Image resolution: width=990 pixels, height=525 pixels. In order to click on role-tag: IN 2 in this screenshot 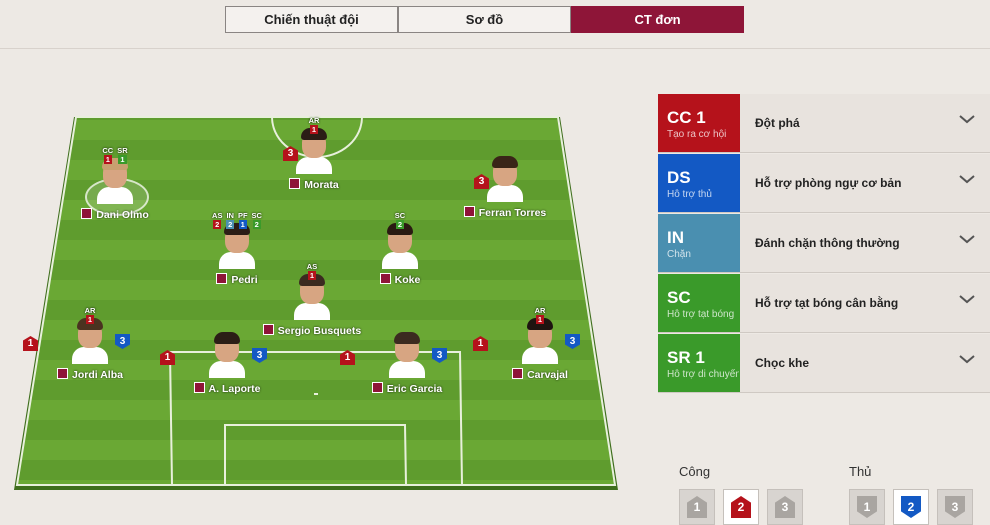, I will do `click(230, 220)`.